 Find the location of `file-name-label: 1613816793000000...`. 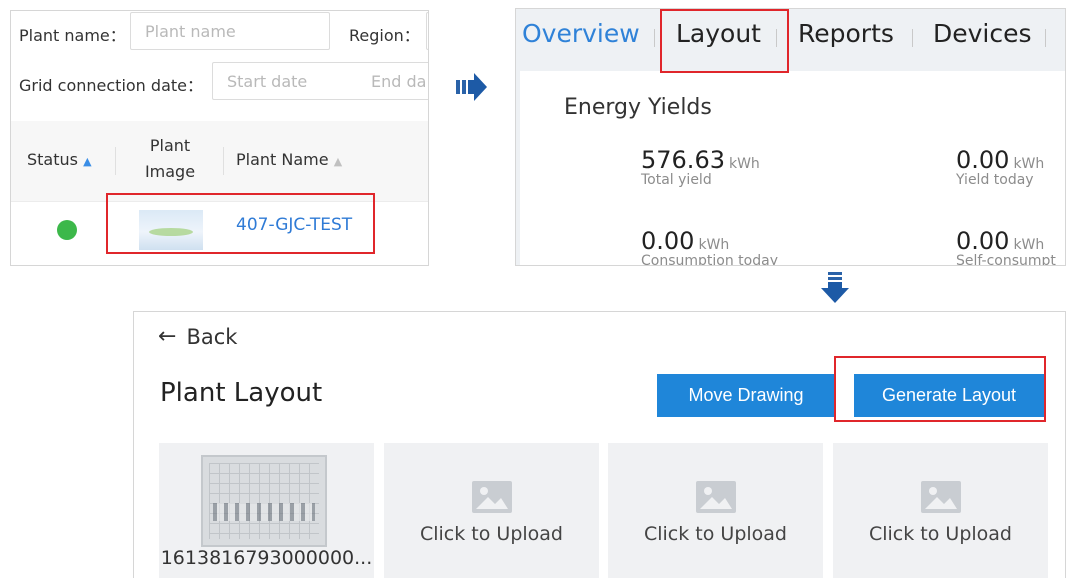

file-name-label: 1613816793000000... is located at coordinates (266, 558).